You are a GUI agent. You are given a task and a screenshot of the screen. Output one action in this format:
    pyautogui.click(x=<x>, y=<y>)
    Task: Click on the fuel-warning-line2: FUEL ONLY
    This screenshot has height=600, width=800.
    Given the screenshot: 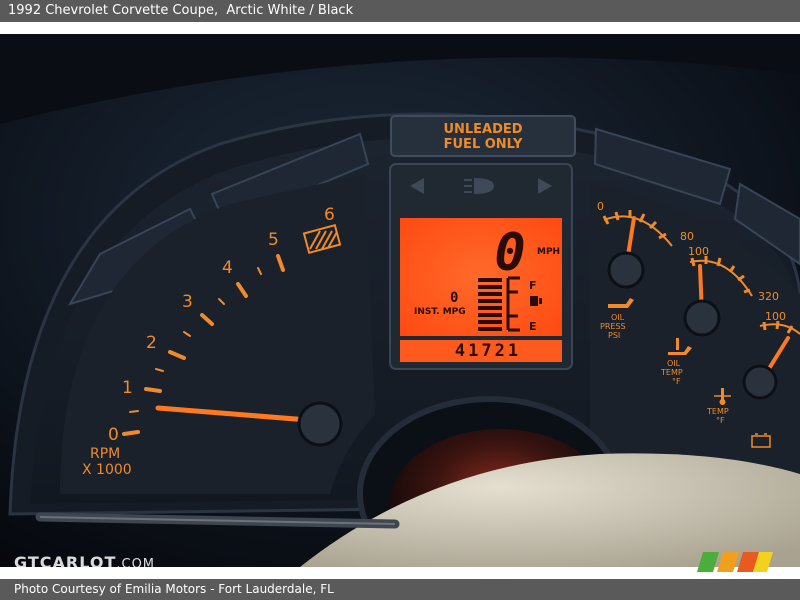 What is the action you would take?
    pyautogui.click(x=483, y=144)
    